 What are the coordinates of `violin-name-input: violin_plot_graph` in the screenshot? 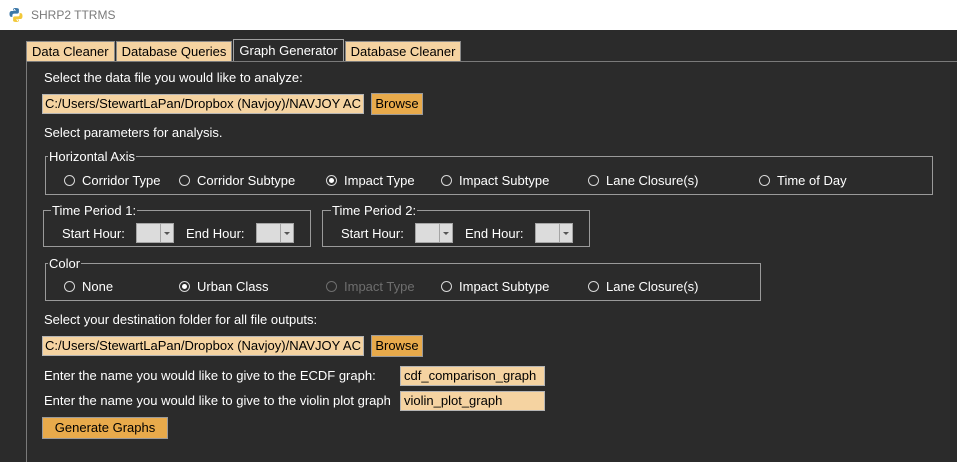 It's located at (472, 401).